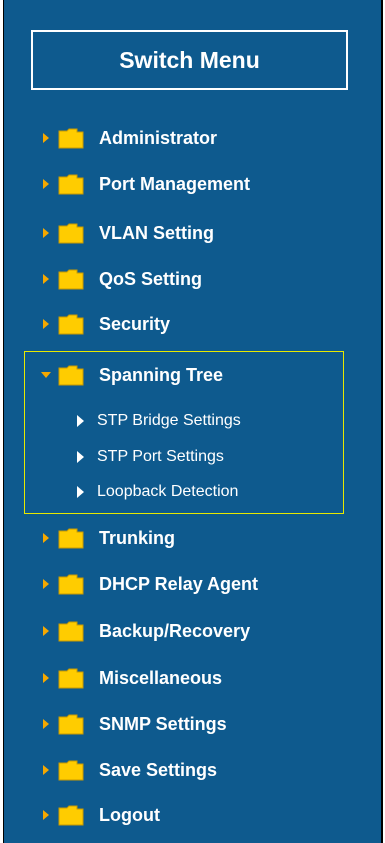  I want to click on menu-item-snmp-settings: SNMP Settings, so click(190, 724).